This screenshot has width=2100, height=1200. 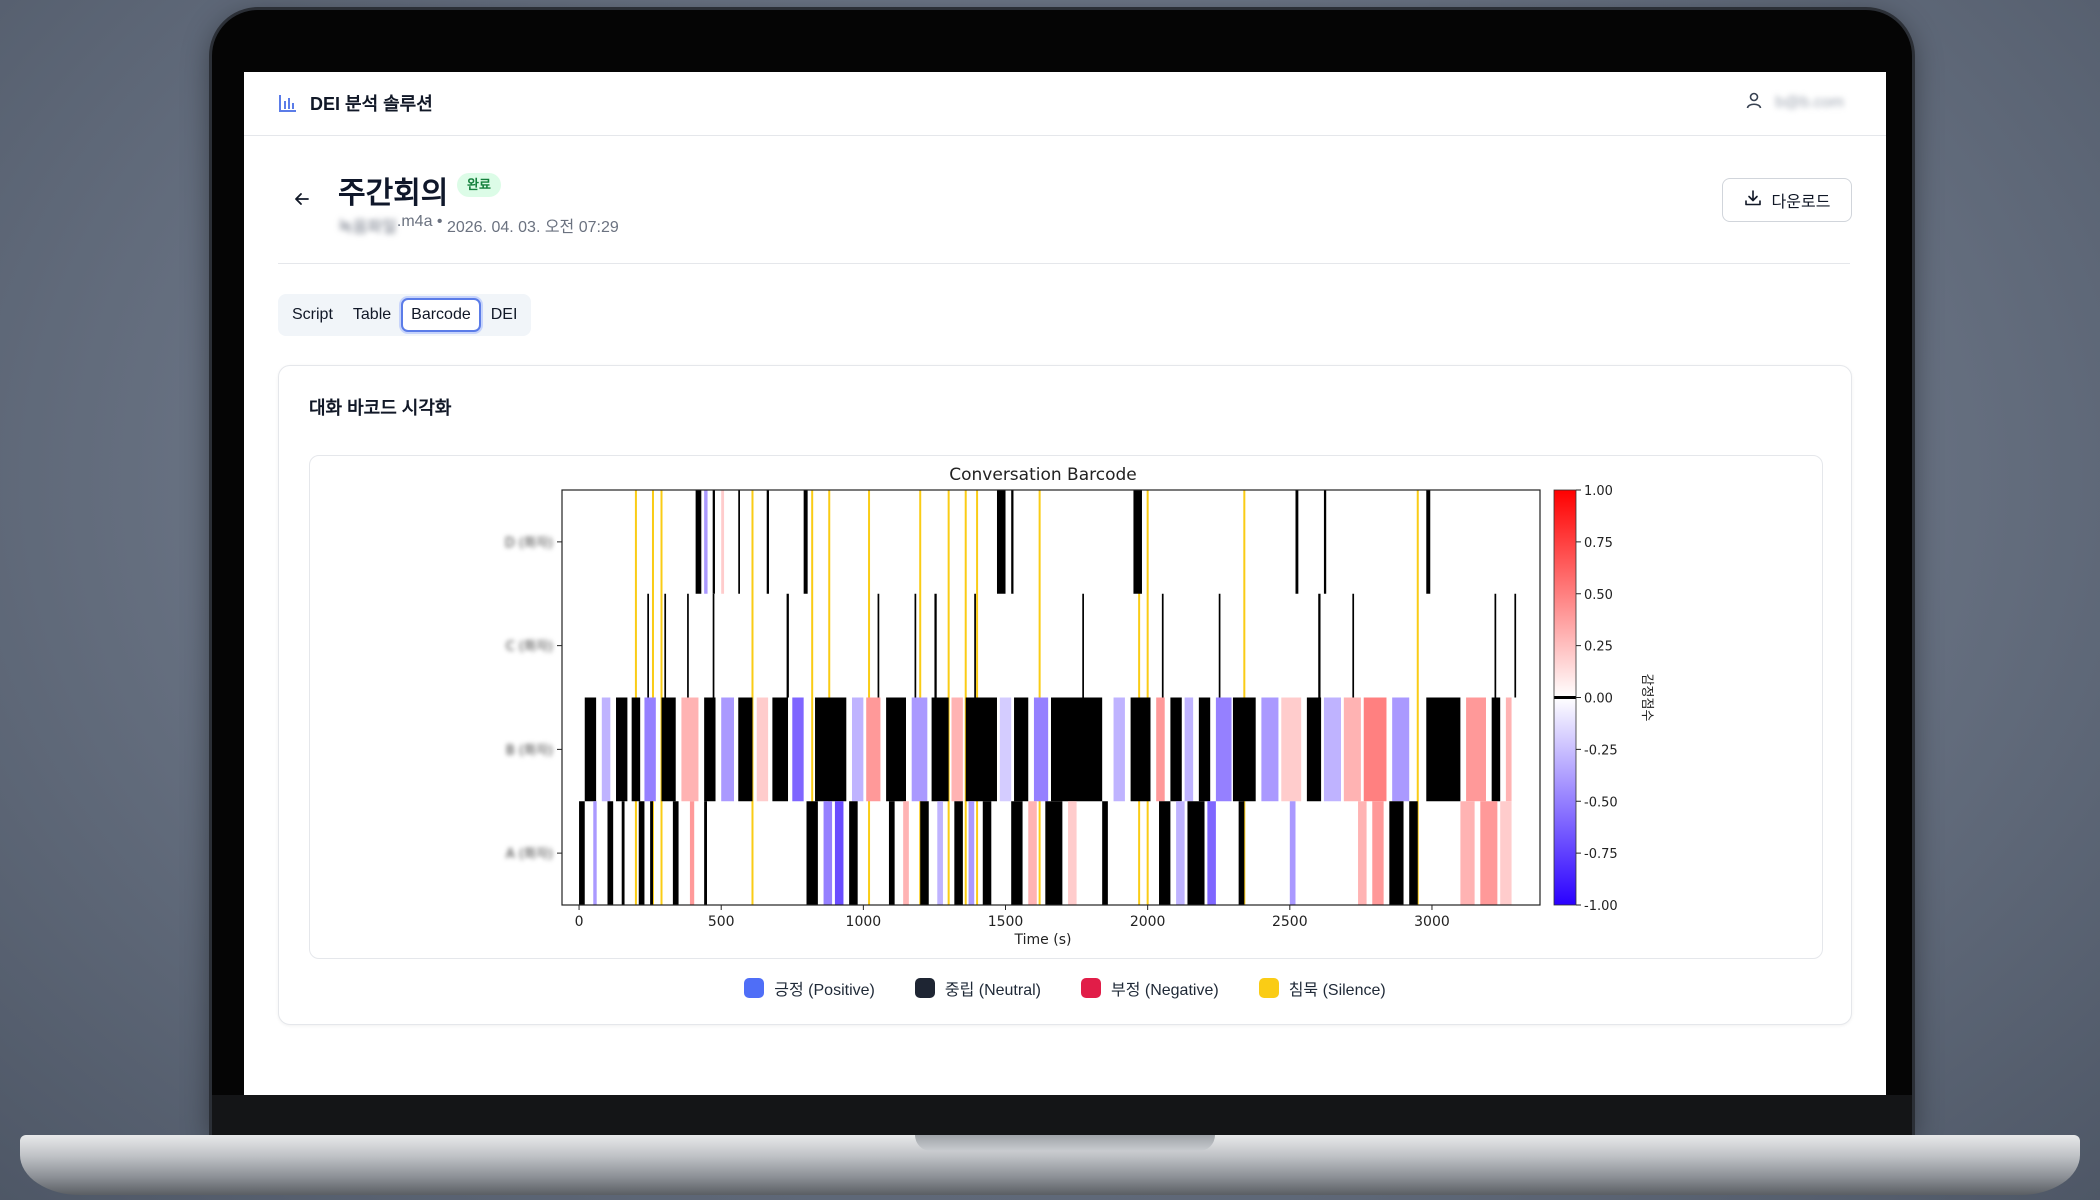 What do you see at coordinates (1601, 750) in the screenshot?
I see `colorbar-tick-label: -0.25` at bounding box center [1601, 750].